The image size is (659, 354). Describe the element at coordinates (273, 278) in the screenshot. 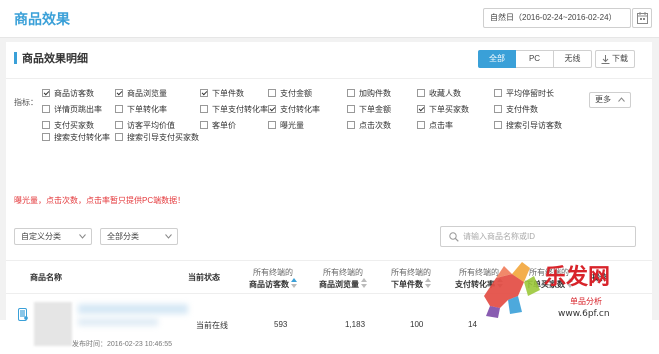

I see `col-visitors: 所有终端的 商品访客数` at that location.